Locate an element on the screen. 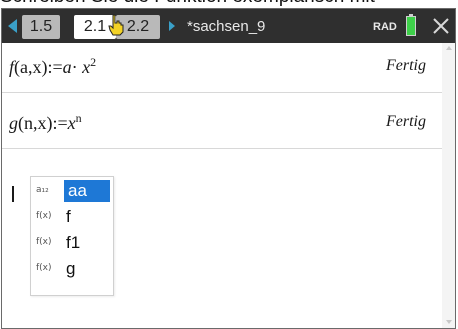 This screenshot has height=329, width=458. autocomplete-item-label: f1 is located at coordinates (73, 242).